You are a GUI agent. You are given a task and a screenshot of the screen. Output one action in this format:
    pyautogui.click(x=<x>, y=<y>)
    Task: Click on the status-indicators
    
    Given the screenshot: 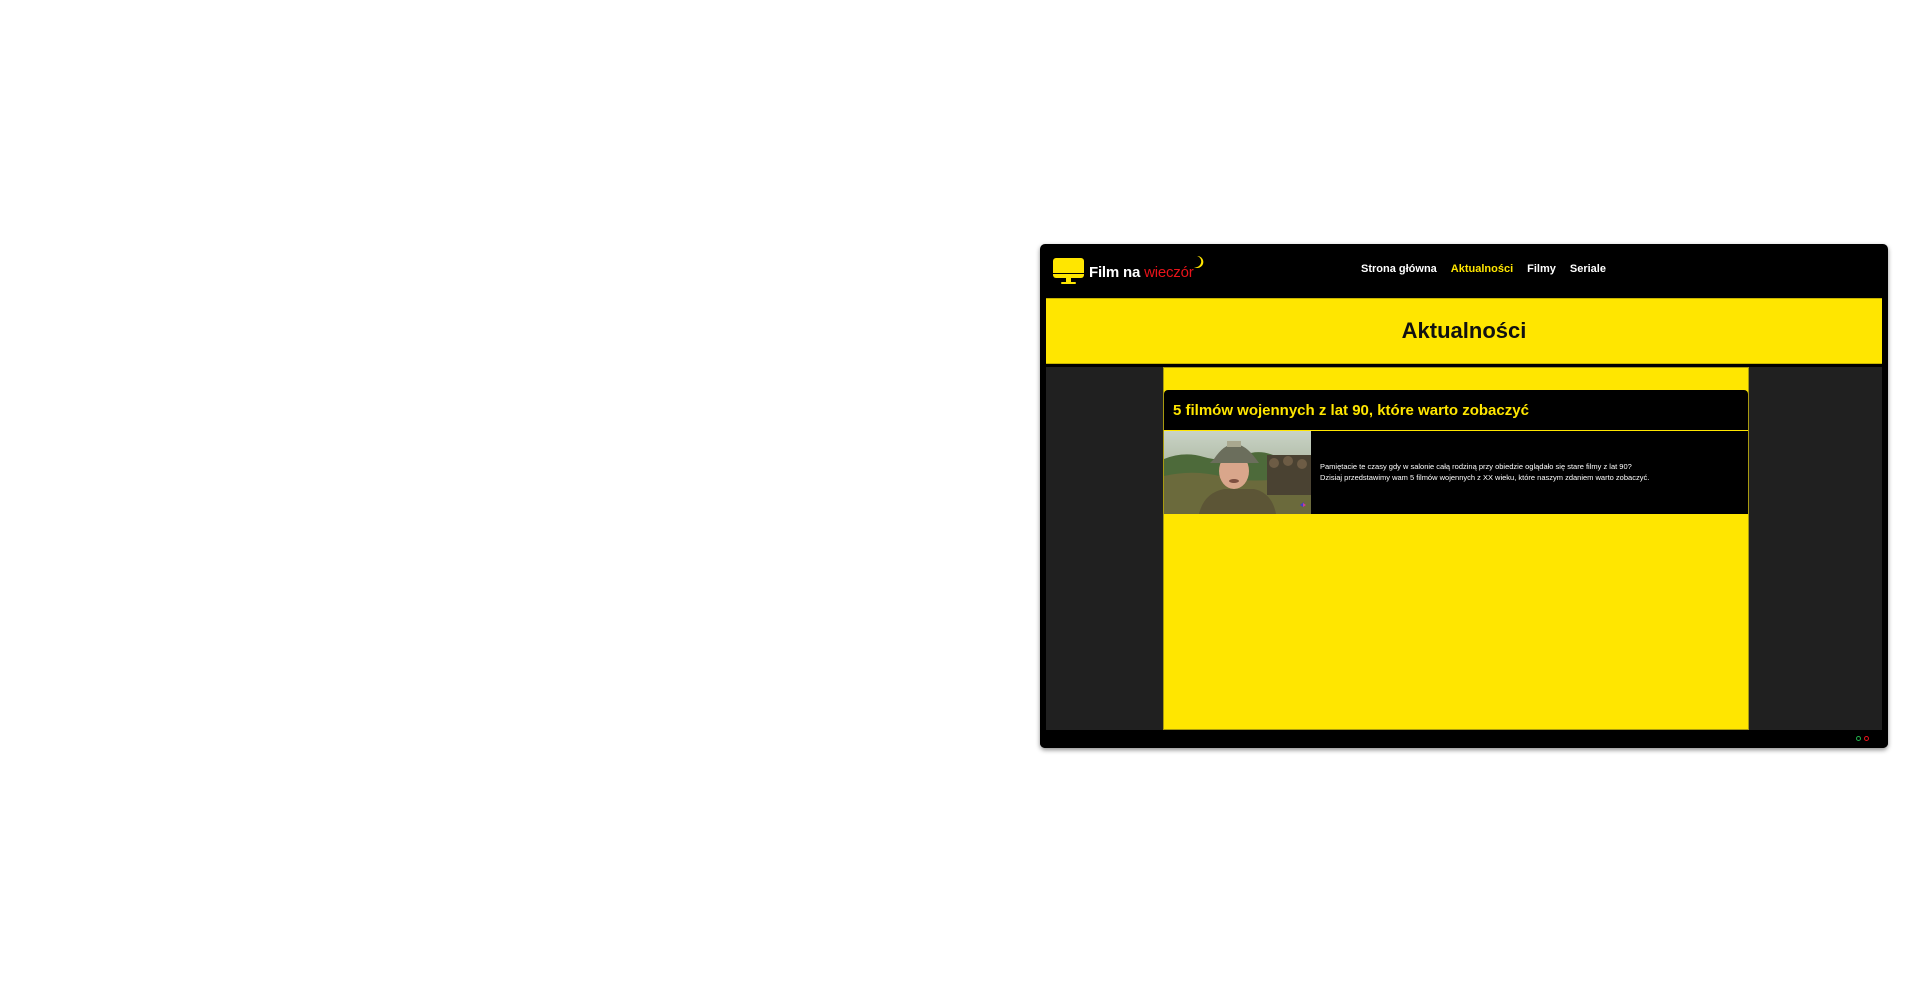 What is the action you would take?
    pyautogui.click(x=1862, y=738)
    